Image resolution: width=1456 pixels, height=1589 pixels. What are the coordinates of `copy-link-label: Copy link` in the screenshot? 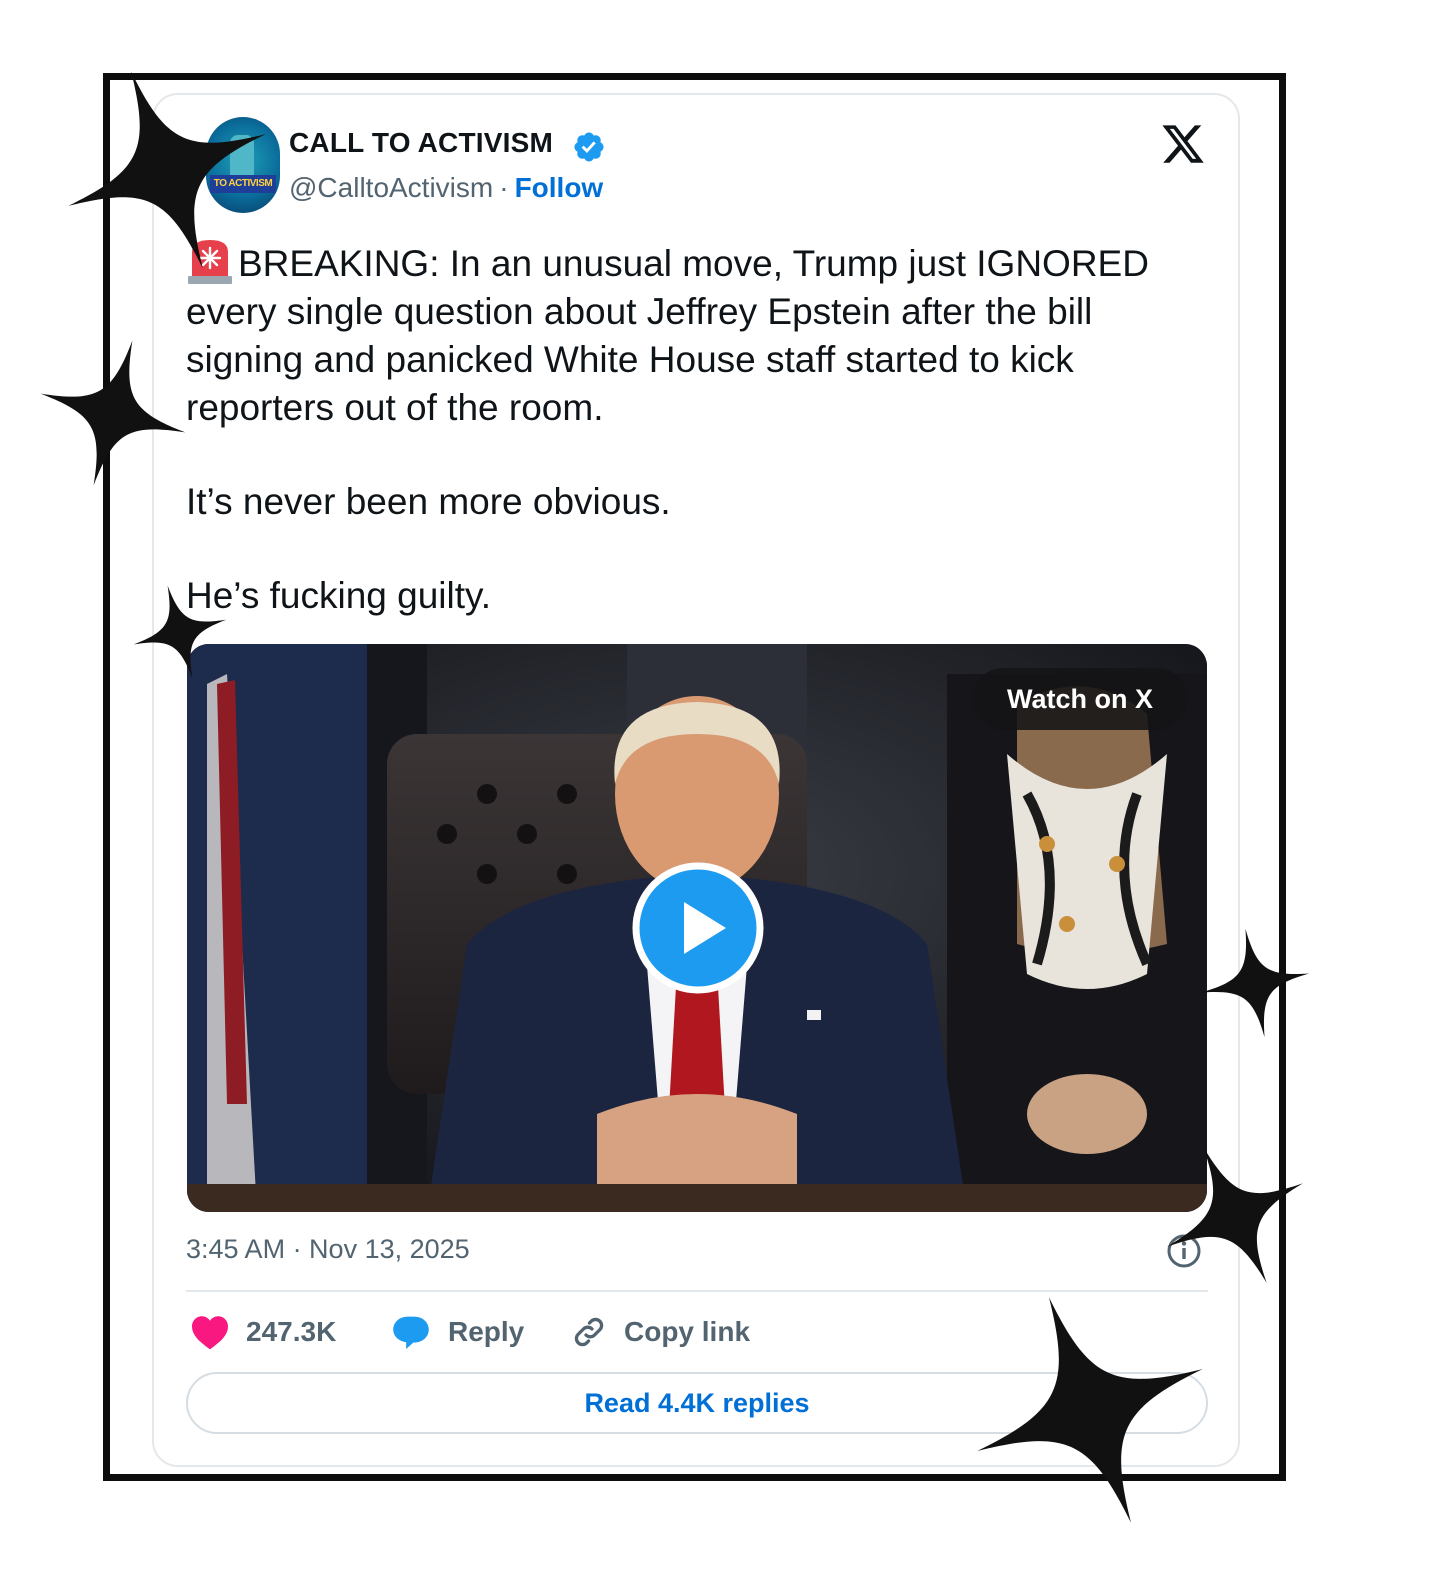 It's located at (687, 1331).